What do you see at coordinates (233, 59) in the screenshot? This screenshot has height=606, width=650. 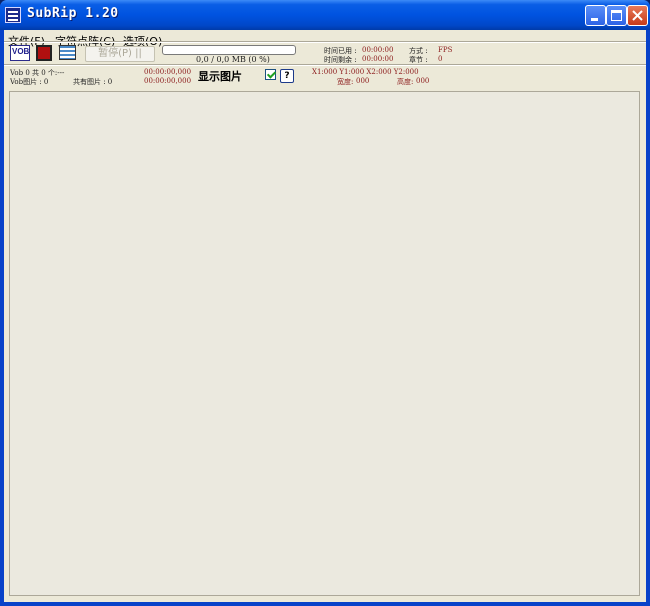 I see `progress-text: 0,0 / 0,0 MB (0 %)` at bounding box center [233, 59].